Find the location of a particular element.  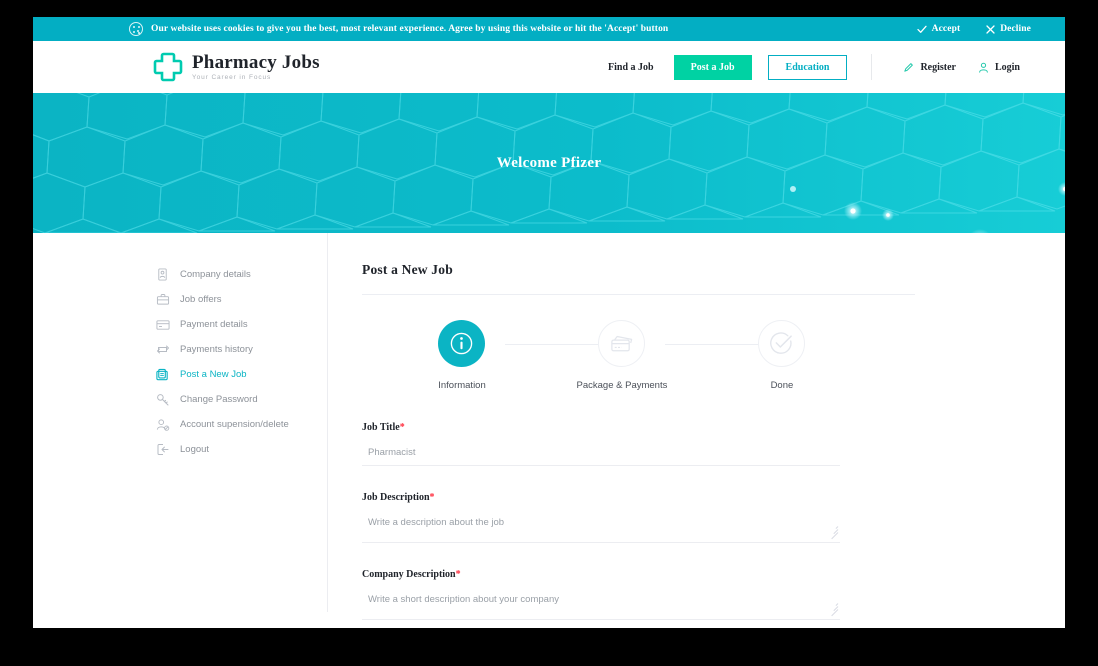

cookie-decline-label: Decline is located at coordinates (1015, 29).